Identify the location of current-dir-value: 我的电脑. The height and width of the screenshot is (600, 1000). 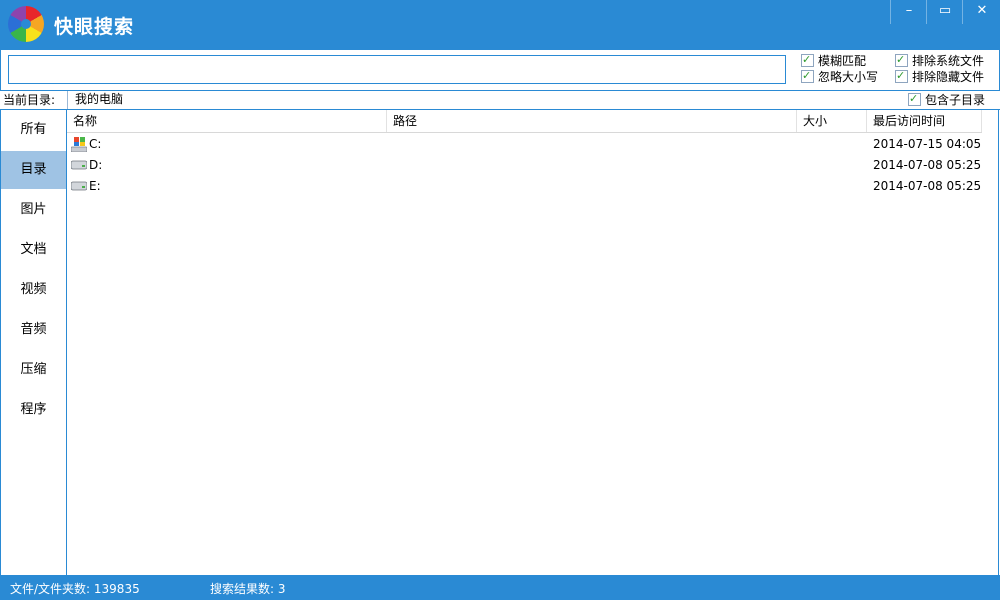
(486, 100).